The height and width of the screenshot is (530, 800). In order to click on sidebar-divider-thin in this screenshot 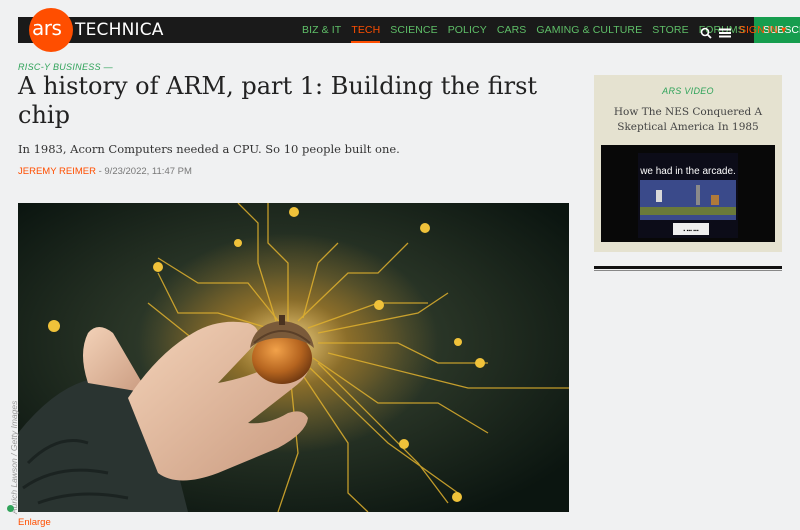, I will do `click(688, 270)`.